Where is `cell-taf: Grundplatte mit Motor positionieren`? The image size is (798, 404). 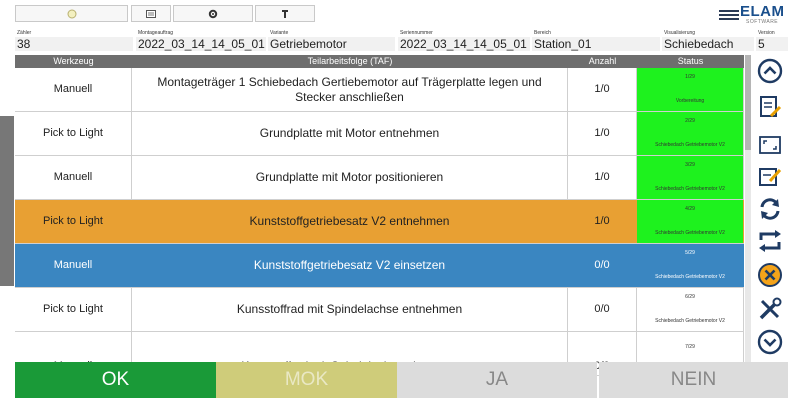 cell-taf: Grundplatte mit Motor positionieren is located at coordinates (350, 177).